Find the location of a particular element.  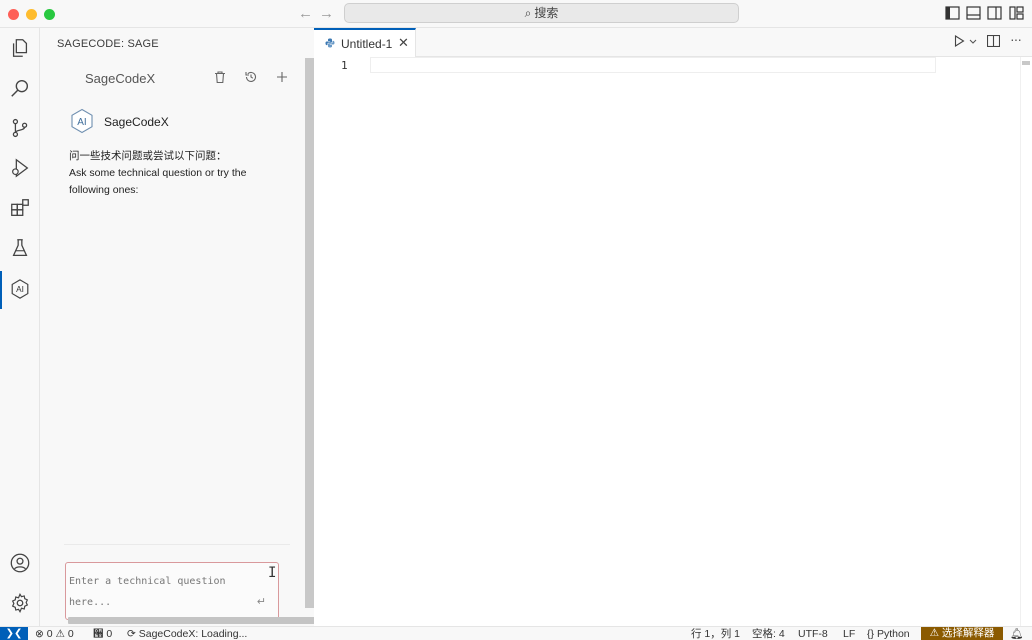

tab-untitled-1: Untitled-1 ✕ is located at coordinates (365, 43).